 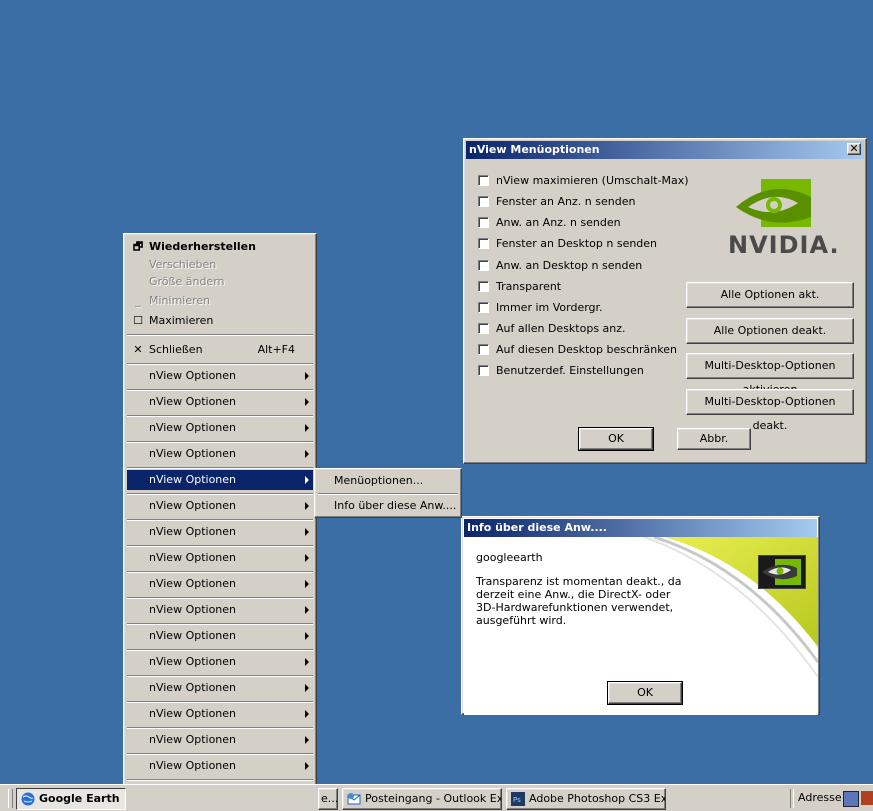 What do you see at coordinates (529, 286) in the screenshot?
I see `checkbox-label: Transparent` at bounding box center [529, 286].